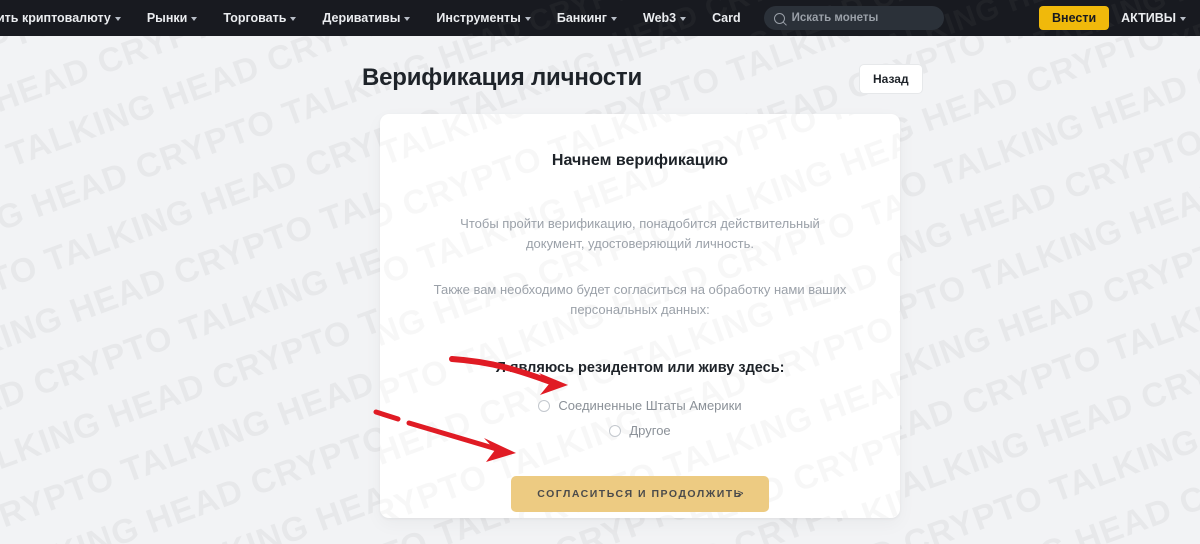 Image resolution: width=1200 pixels, height=544 pixels. I want to click on nav-item-label: ить криптовалюту, so click(55, 18).